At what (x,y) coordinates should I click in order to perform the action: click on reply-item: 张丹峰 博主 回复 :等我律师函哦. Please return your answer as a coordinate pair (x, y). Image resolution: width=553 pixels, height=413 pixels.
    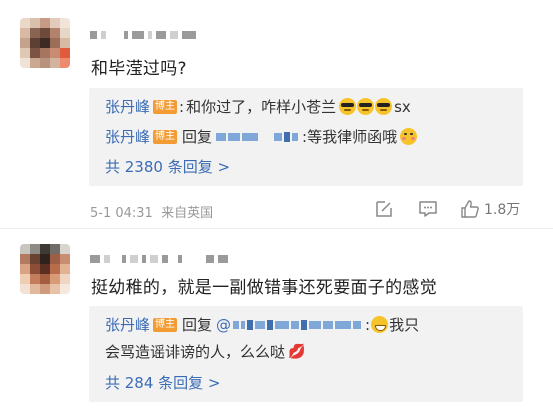
    Looking at the image, I should click on (261, 136).